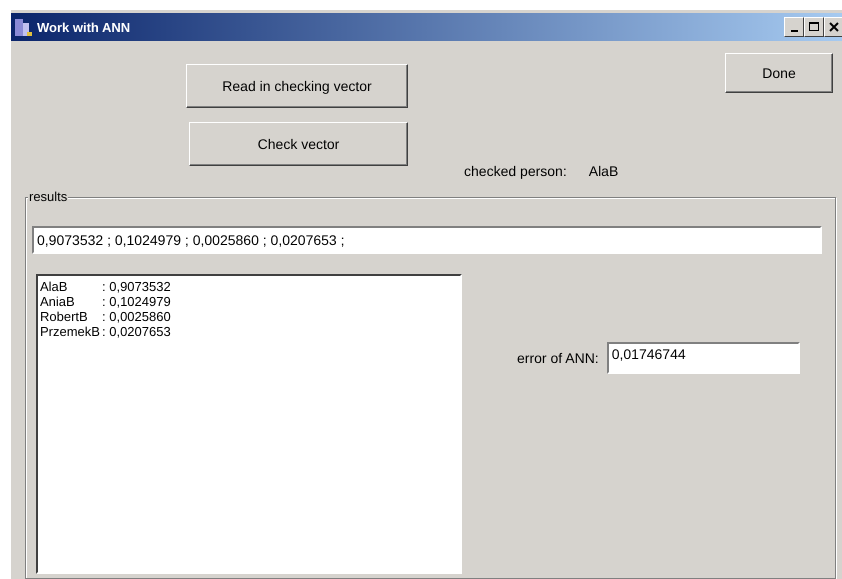 The width and height of the screenshot is (842, 579). I want to click on close-icon, so click(834, 27).